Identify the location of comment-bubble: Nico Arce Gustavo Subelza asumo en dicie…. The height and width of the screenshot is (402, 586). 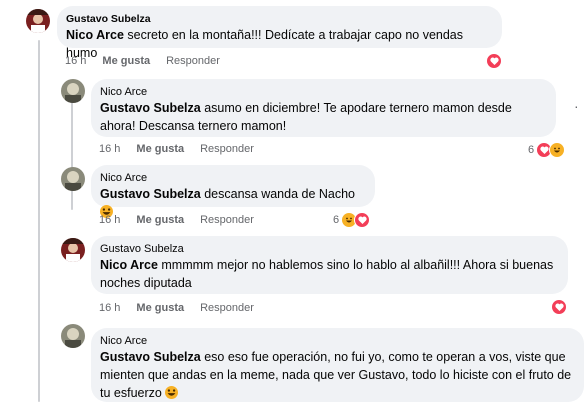
(323, 108).